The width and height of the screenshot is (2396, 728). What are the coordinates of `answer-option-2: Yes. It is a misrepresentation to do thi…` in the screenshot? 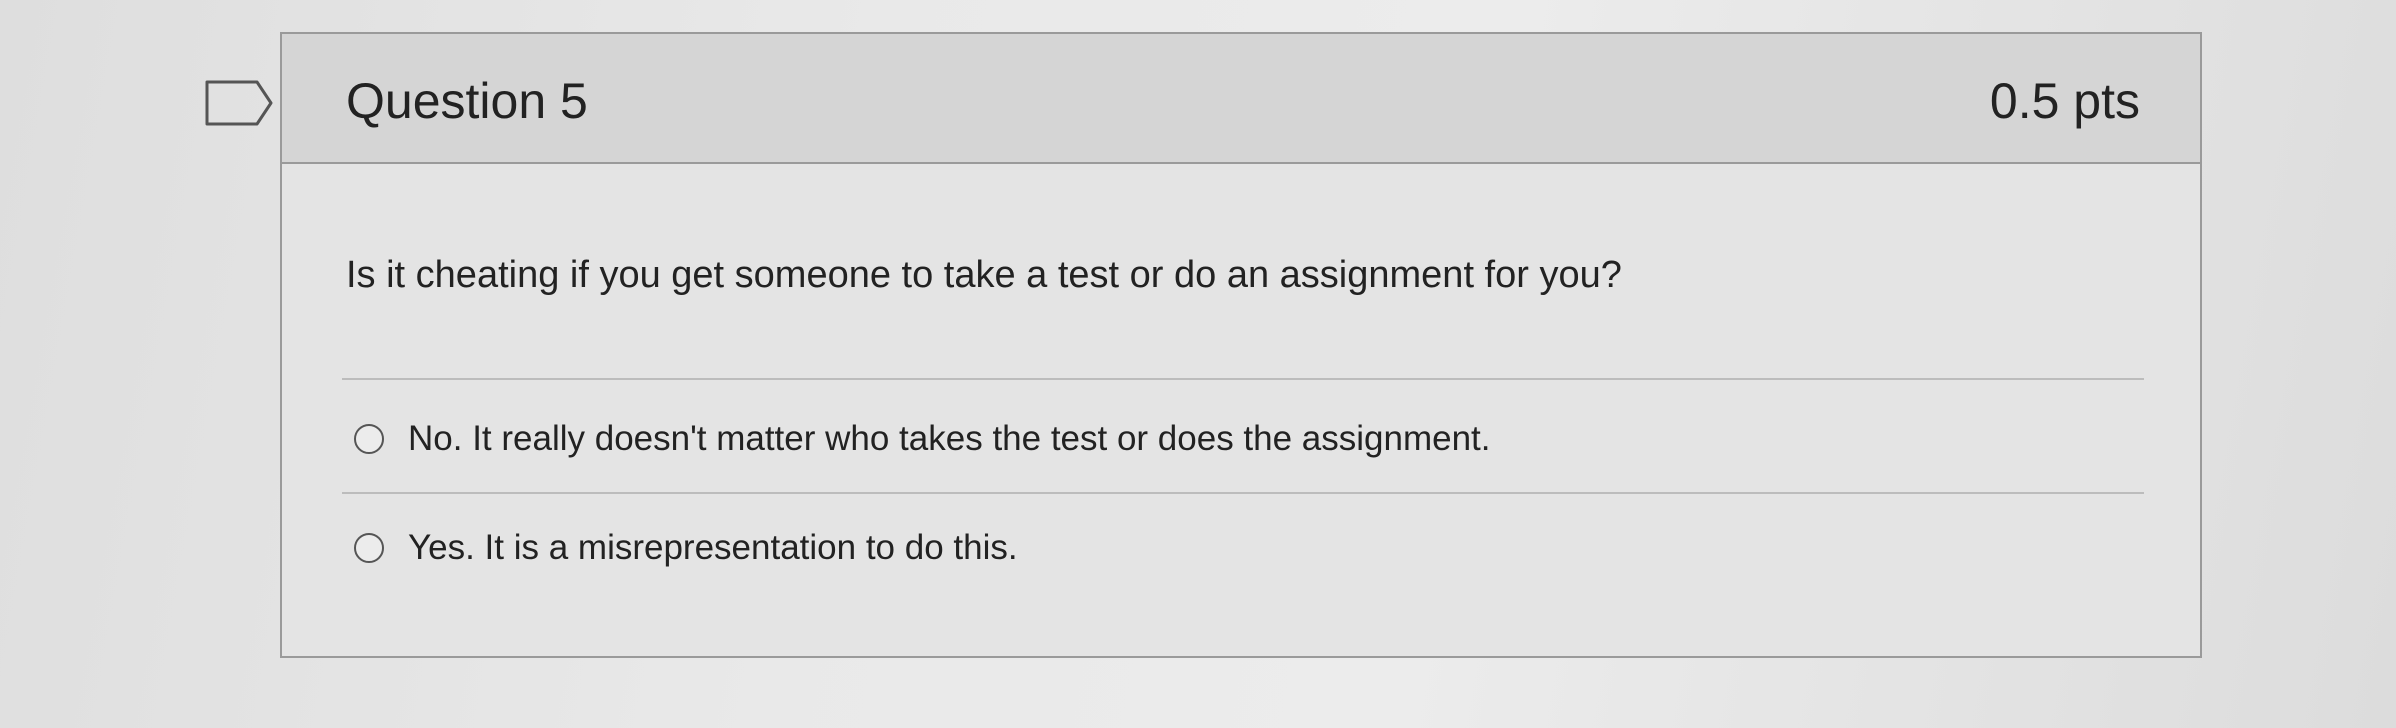 It's located at (686, 548).